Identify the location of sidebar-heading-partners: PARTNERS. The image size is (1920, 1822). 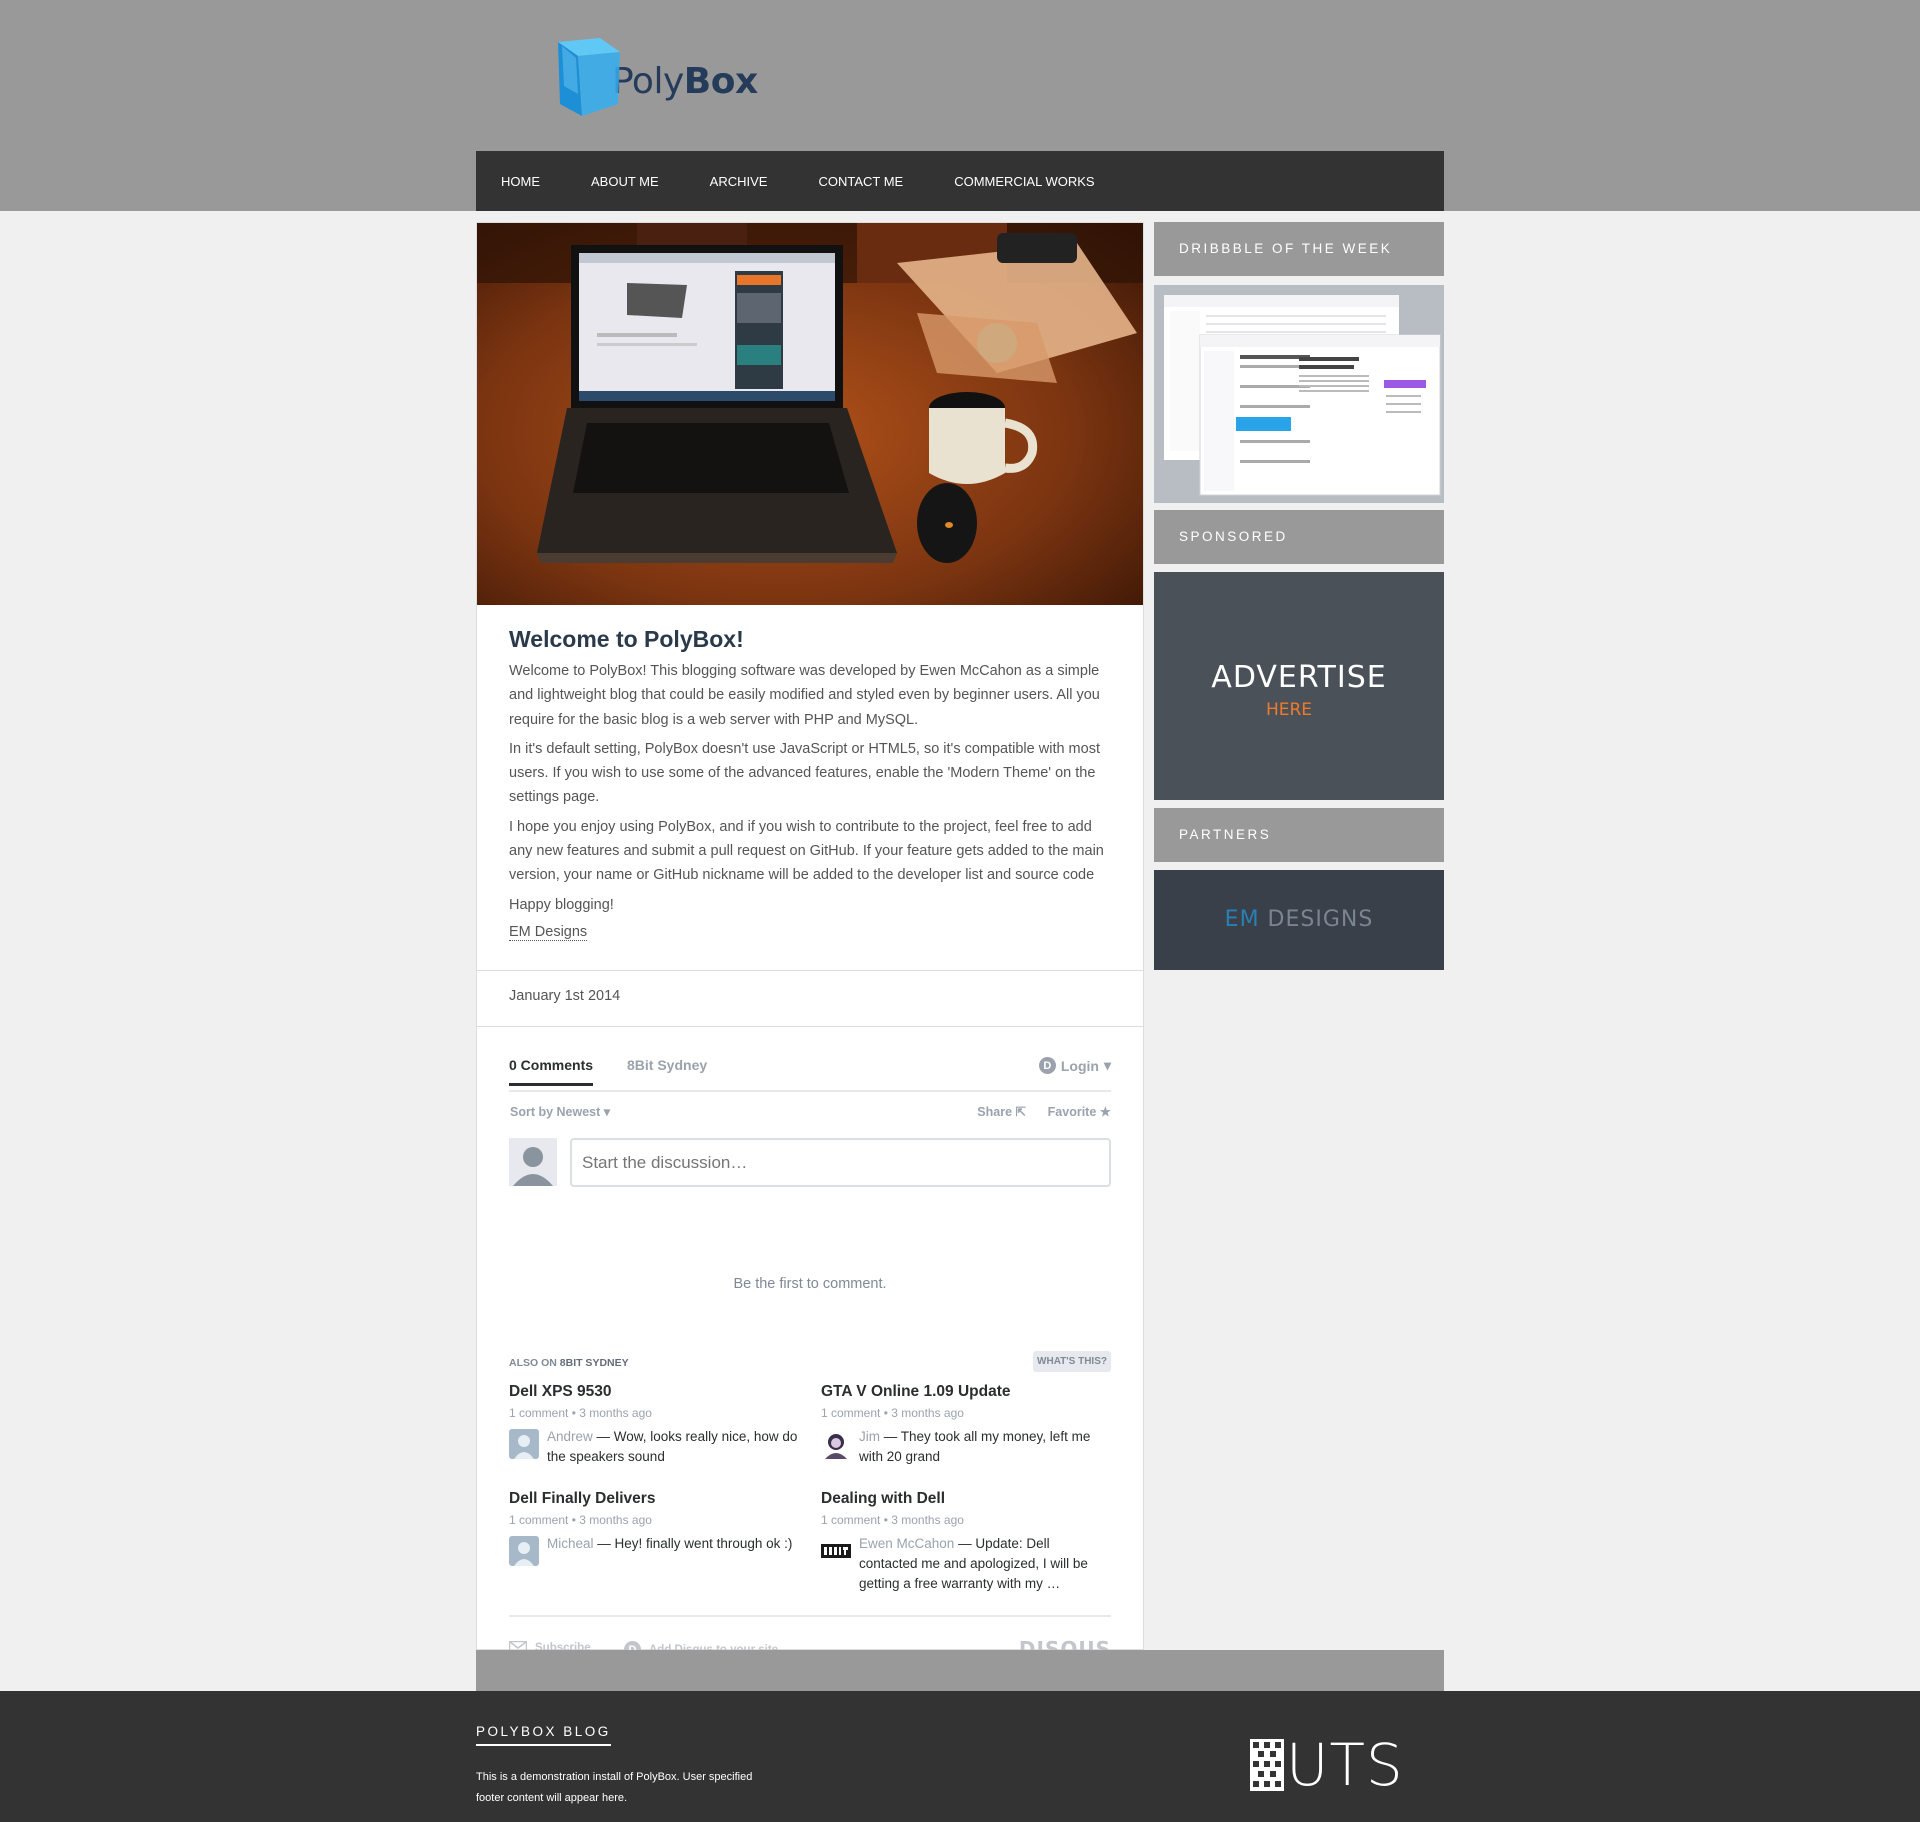
(1299, 835).